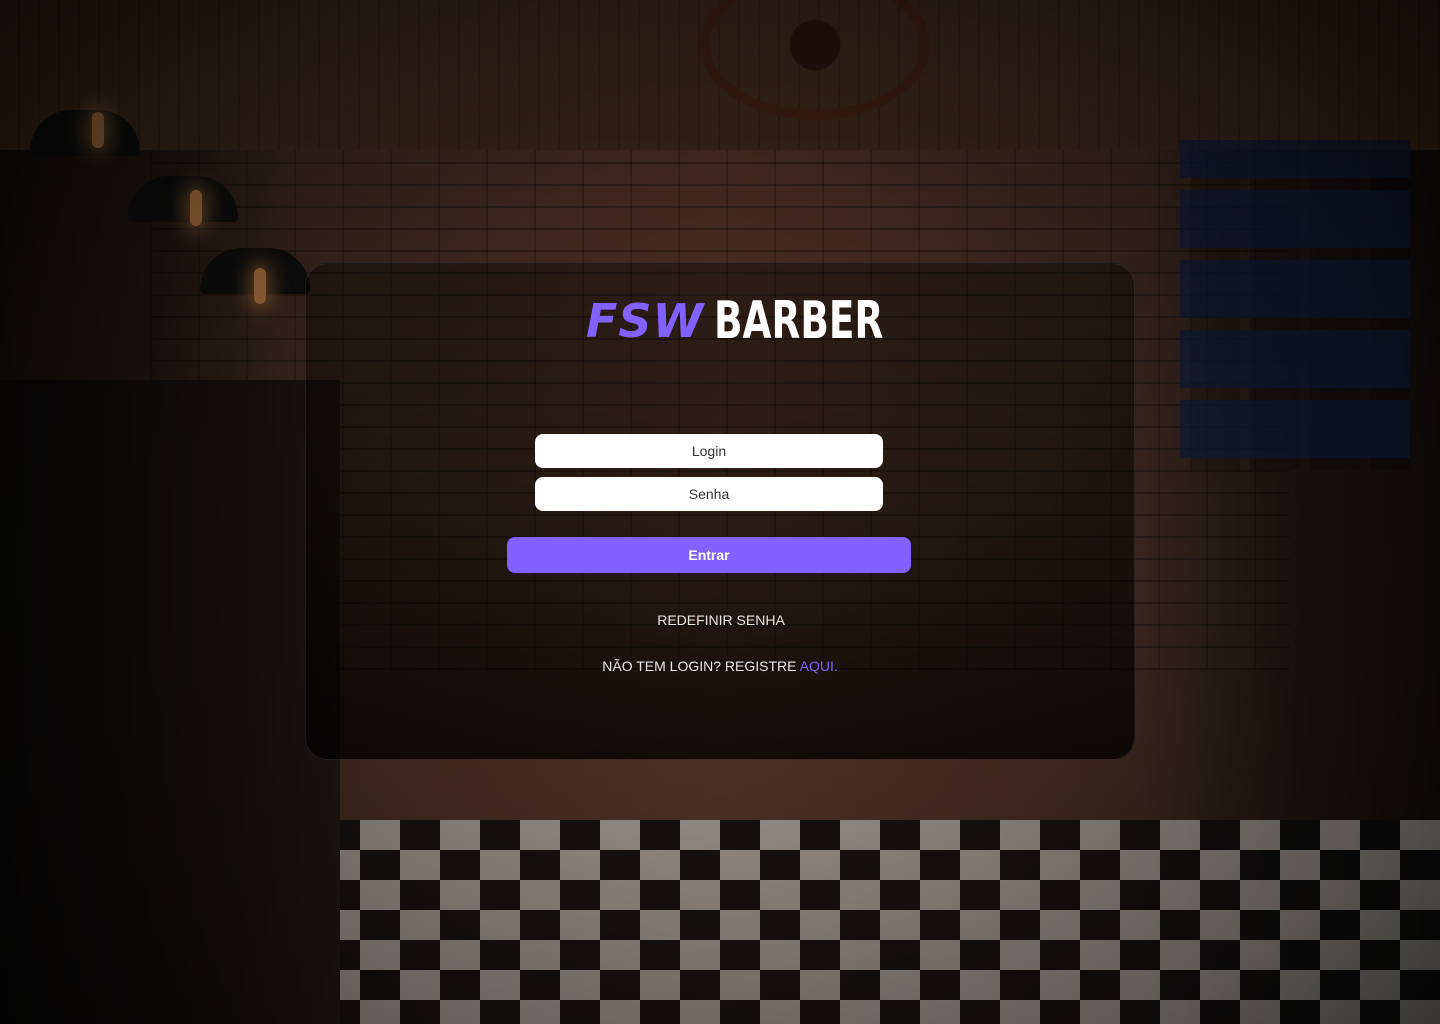 The height and width of the screenshot is (1024, 1440). I want to click on register-text: NÃO TEM LOGIN? REGISTRE AQUI., so click(720, 666).